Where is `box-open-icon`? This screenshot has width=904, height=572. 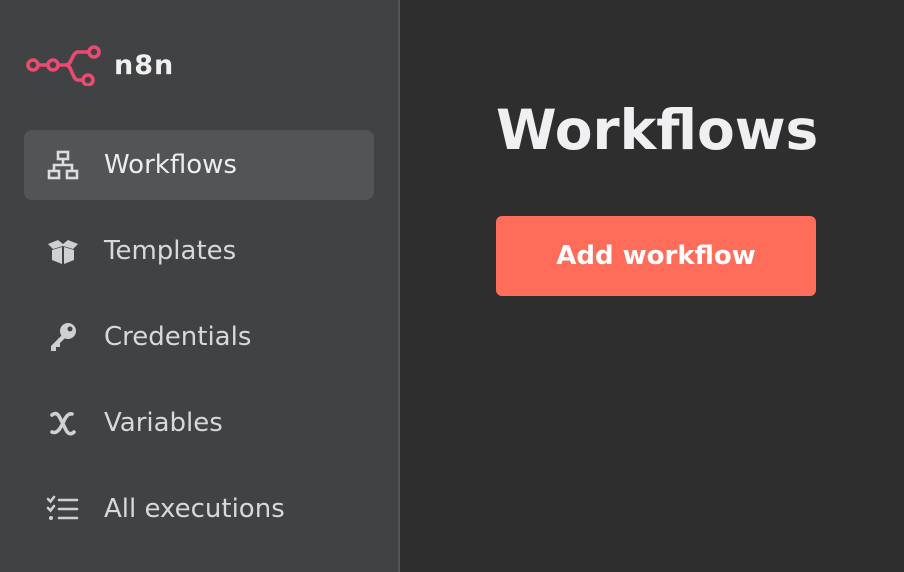
box-open-icon is located at coordinates (63, 251).